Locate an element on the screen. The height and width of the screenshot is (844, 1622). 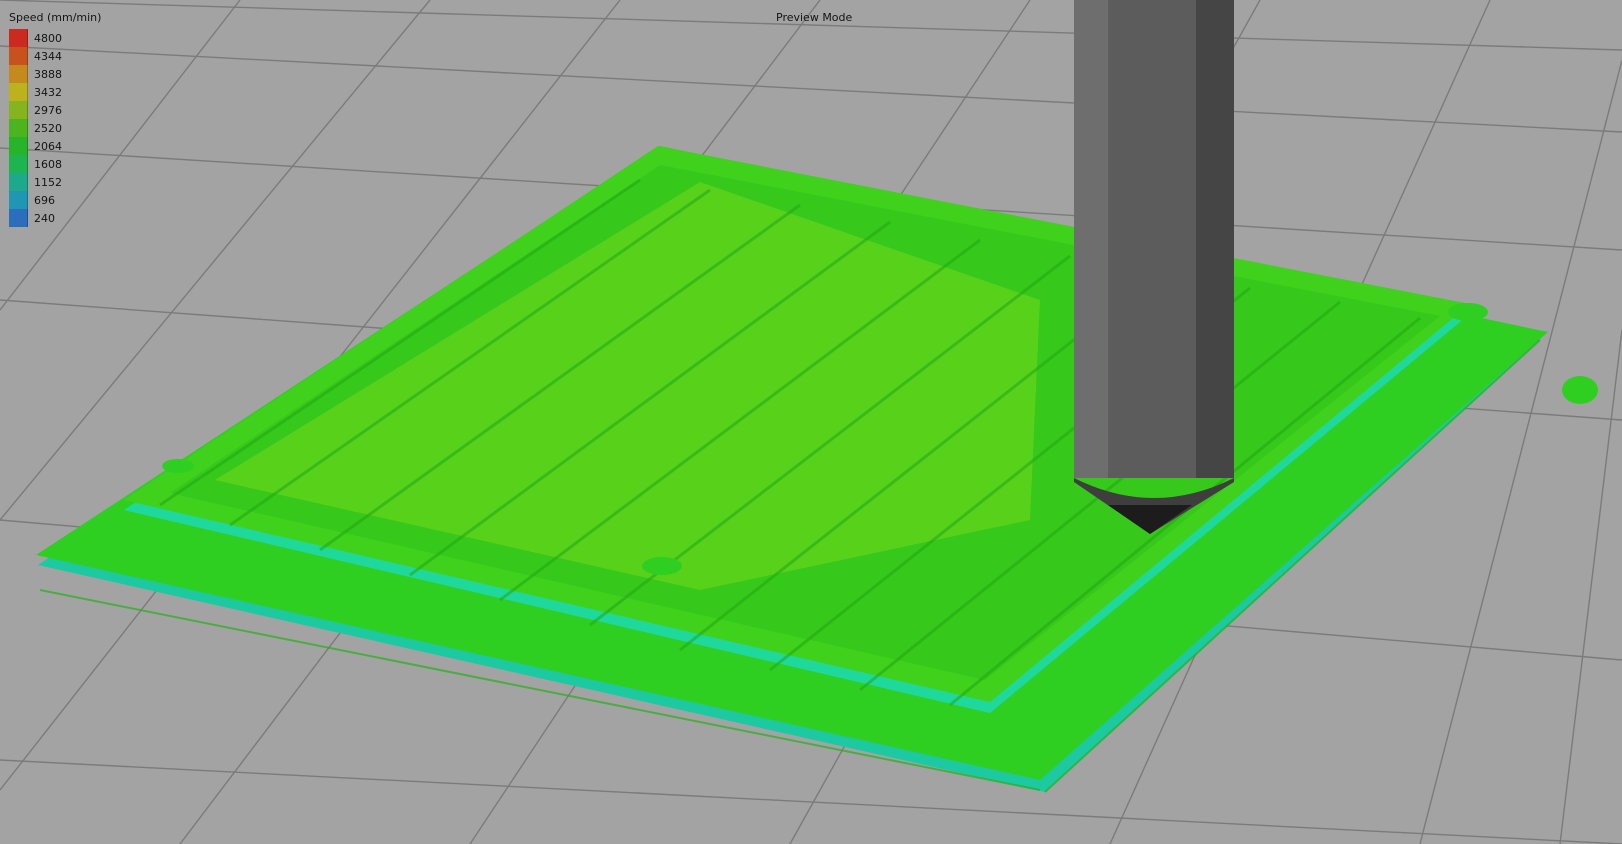
nozzle is located at coordinates (1154, 267).